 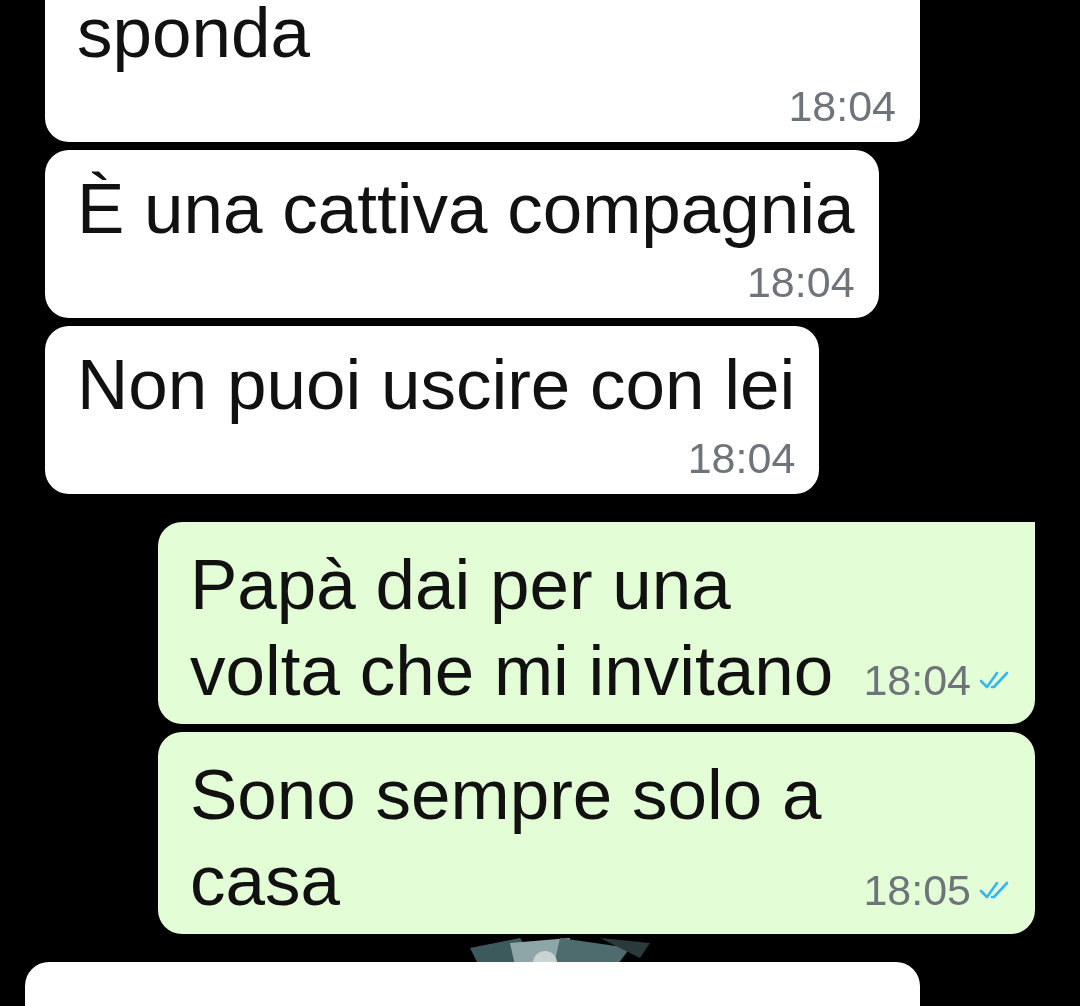 I want to click on message-time: 18:05, so click(x=917, y=890).